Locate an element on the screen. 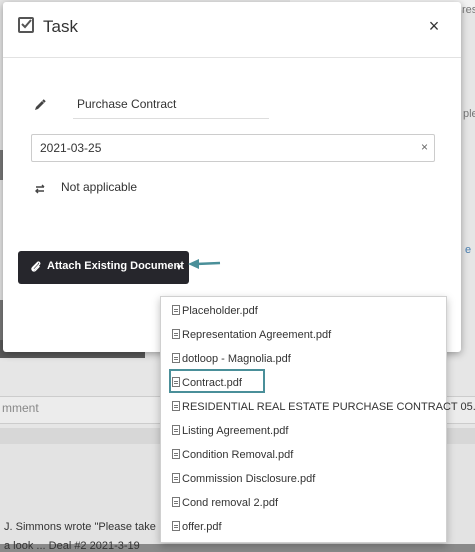 Image resolution: width=475 pixels, height=552 pixels. caret-down-icon: ▼ is located at coordinates (179, 267).